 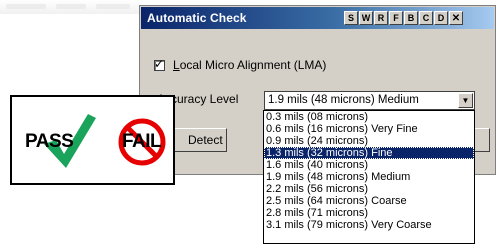 I want to click on lma-checkbox: ✓, so click(x=159, y=63).